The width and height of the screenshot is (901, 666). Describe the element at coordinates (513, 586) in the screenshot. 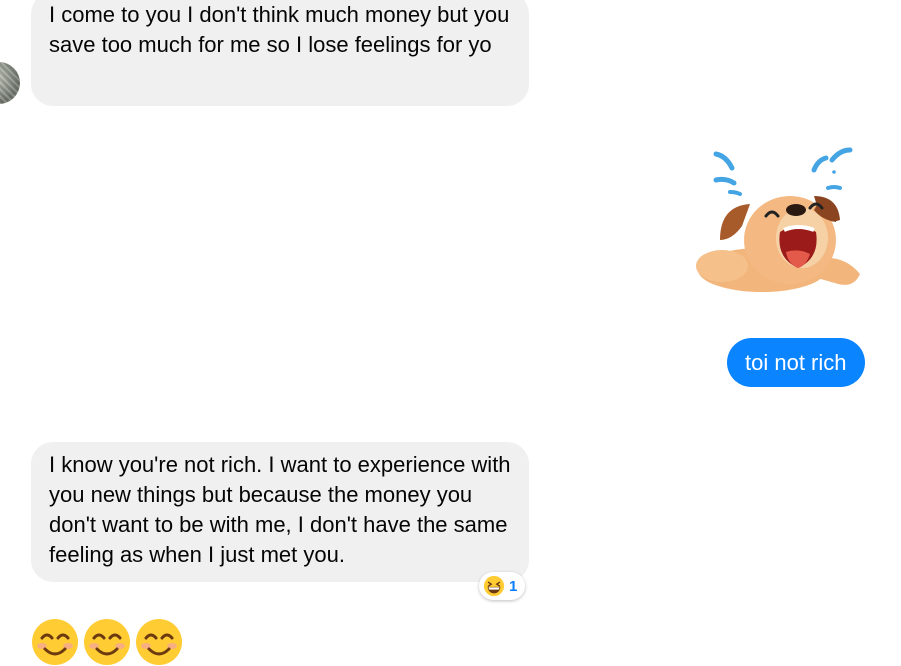

I see `reaction-count: 1` at that location.